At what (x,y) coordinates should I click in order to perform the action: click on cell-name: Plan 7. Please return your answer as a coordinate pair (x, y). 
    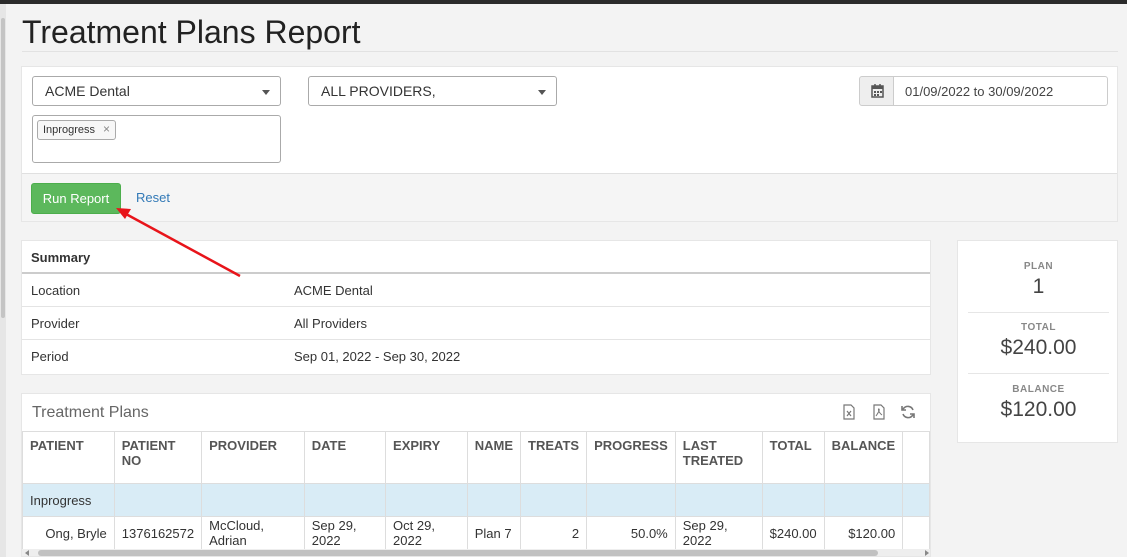
    Looking at the image, I should click on (494, 533).